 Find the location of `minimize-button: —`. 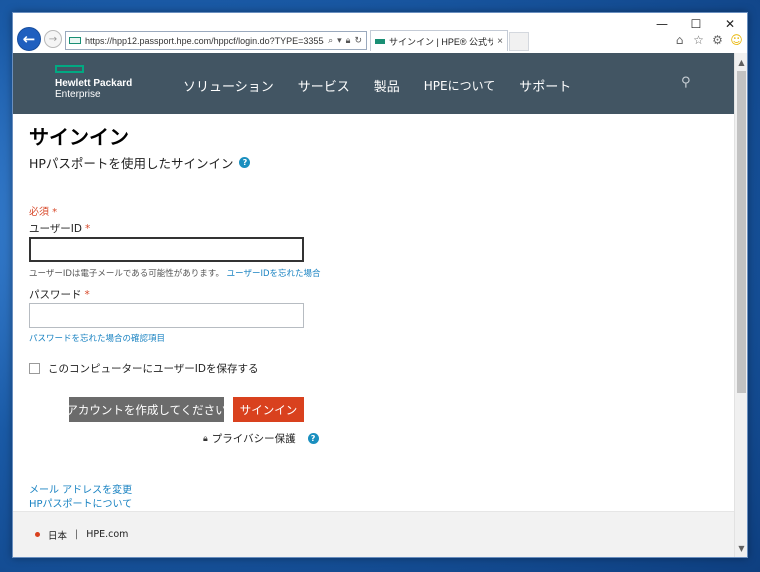

minimize-button: — is located at coordinates (662, 24).